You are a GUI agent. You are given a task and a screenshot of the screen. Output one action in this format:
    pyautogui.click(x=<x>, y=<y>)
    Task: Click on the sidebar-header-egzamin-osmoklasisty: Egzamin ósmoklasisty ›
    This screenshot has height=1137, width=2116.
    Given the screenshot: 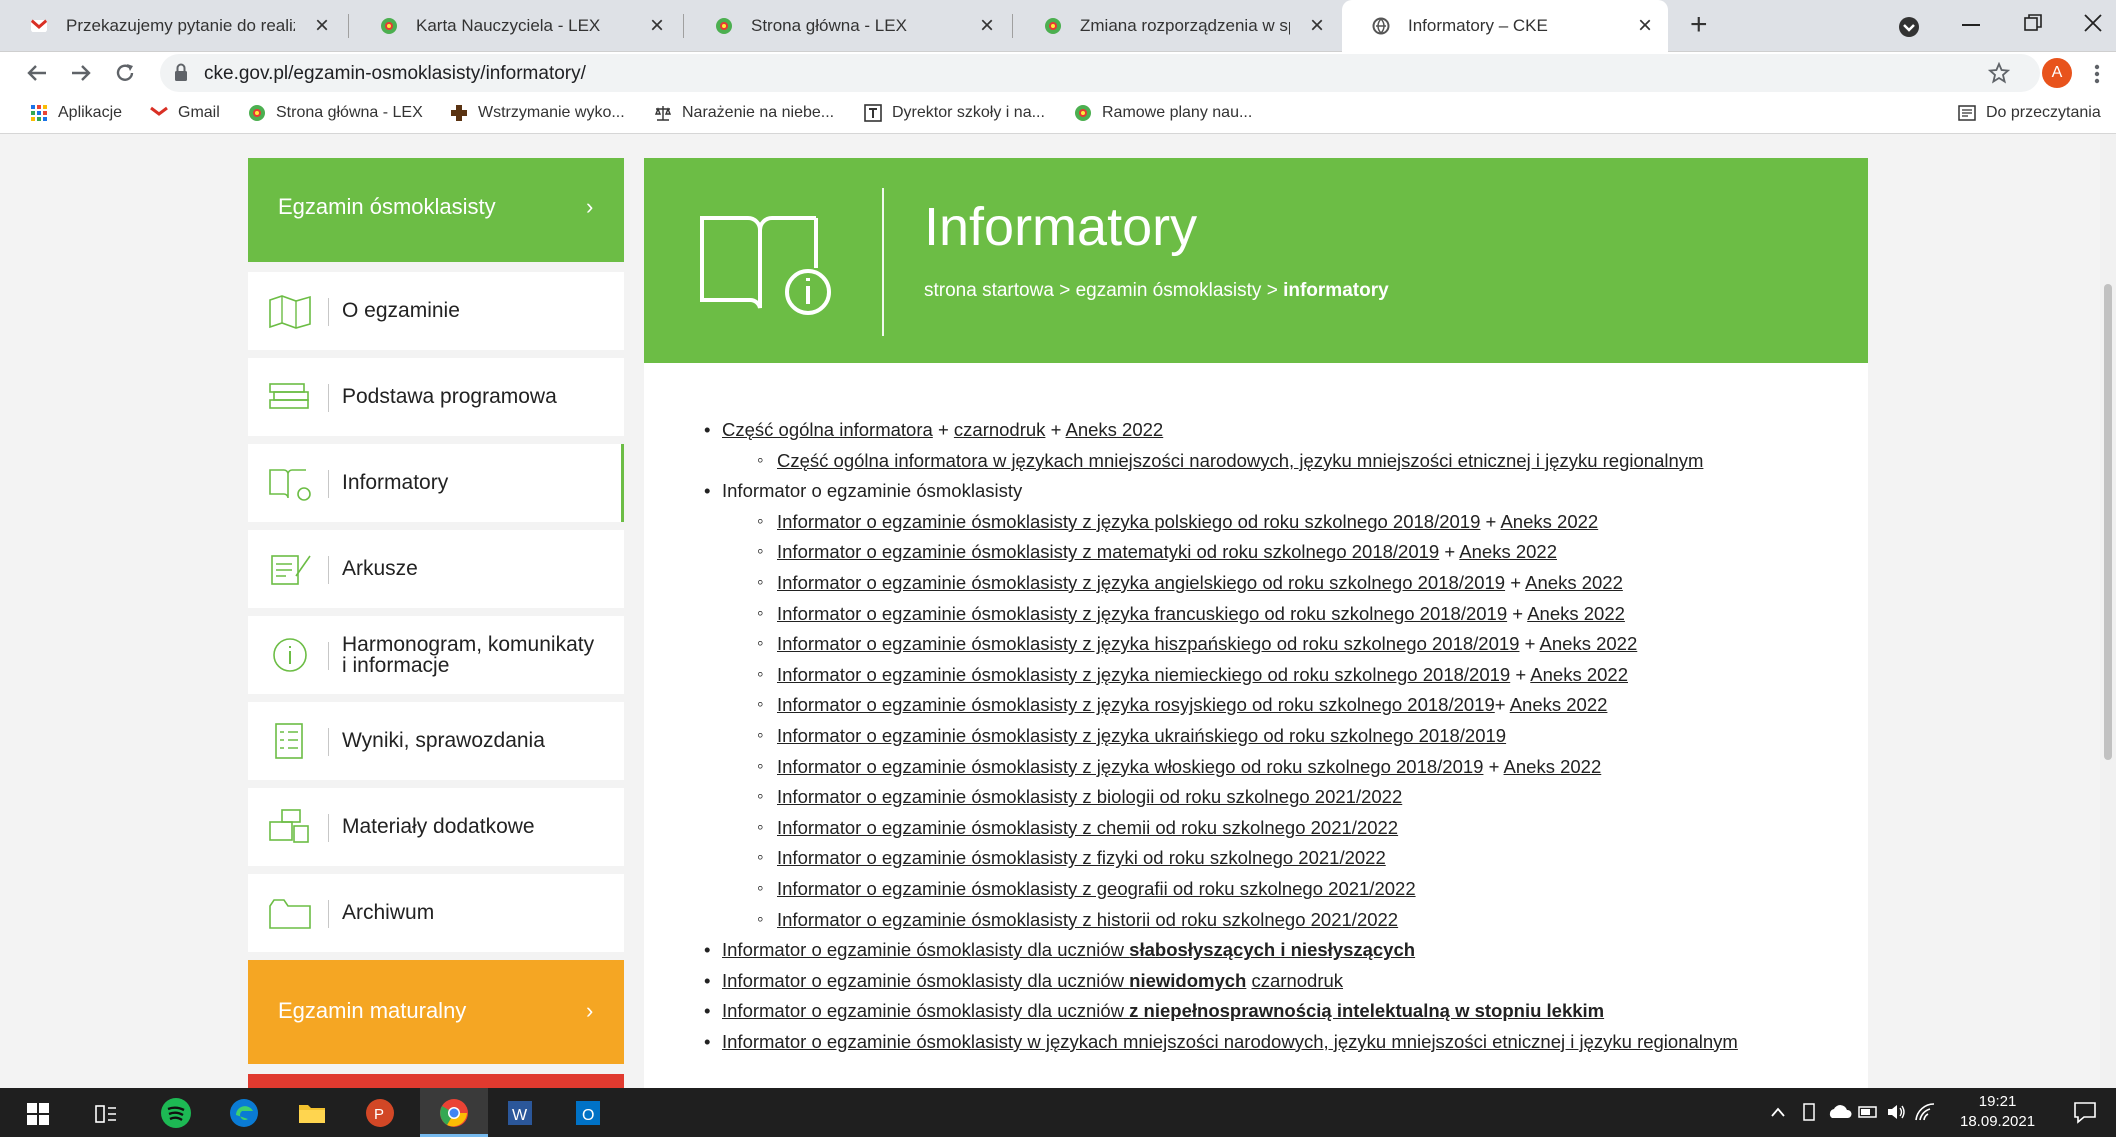 What is the action you would take?
    pyautogui.click(x=436, y=210)
    